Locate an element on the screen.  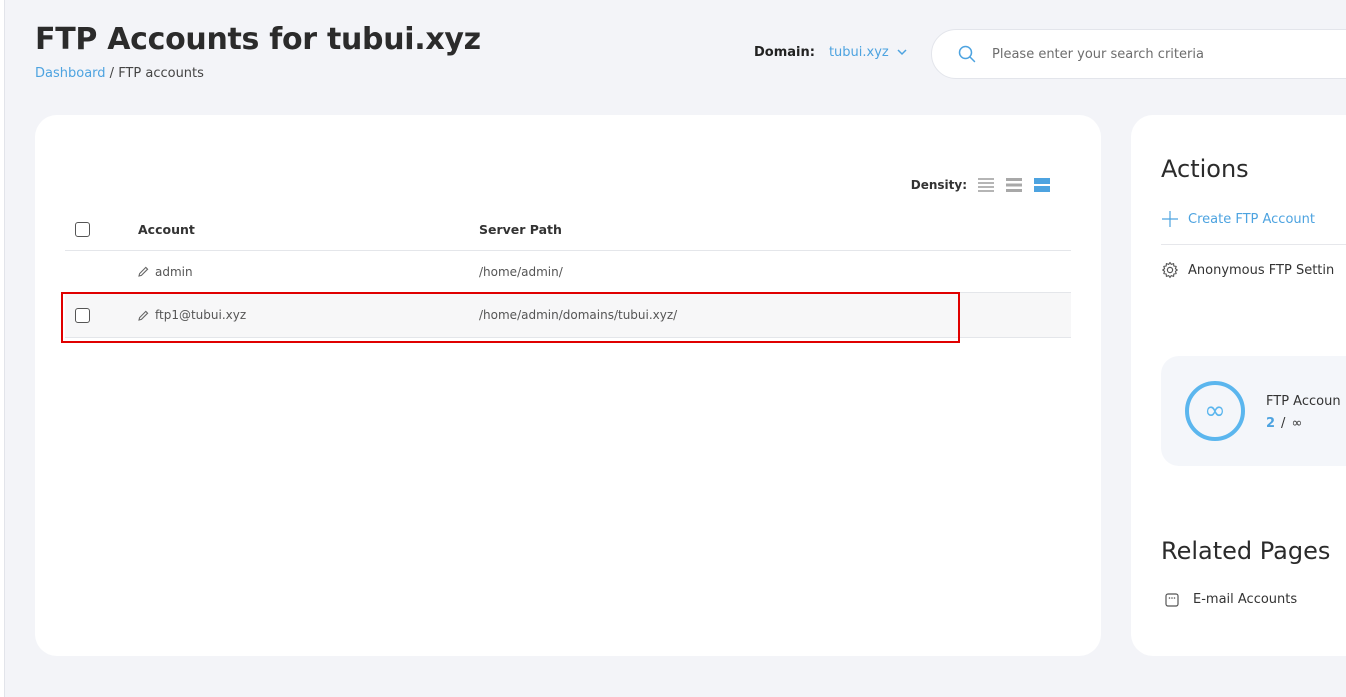
related-email-accounts-link: E-mail Accounts is located at coordinates (1231, 599).